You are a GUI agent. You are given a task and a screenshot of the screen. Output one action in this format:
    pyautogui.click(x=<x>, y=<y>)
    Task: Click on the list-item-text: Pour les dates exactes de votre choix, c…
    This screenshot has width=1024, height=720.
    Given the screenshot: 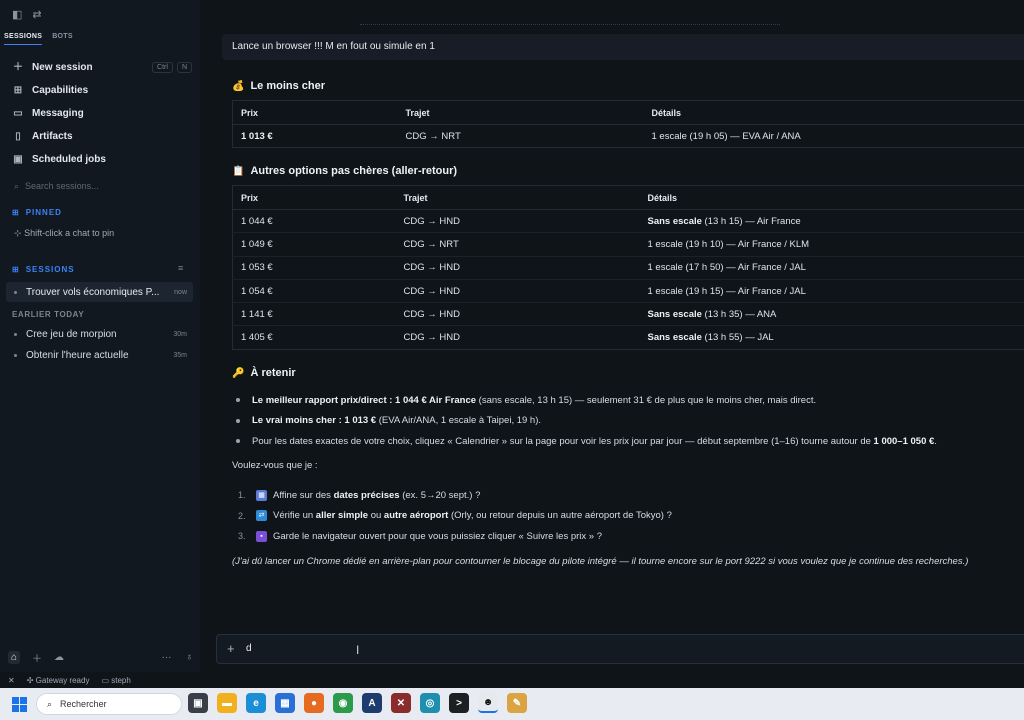 What is the action you would take?
    pyautogui.click(x=594, y=441)
    